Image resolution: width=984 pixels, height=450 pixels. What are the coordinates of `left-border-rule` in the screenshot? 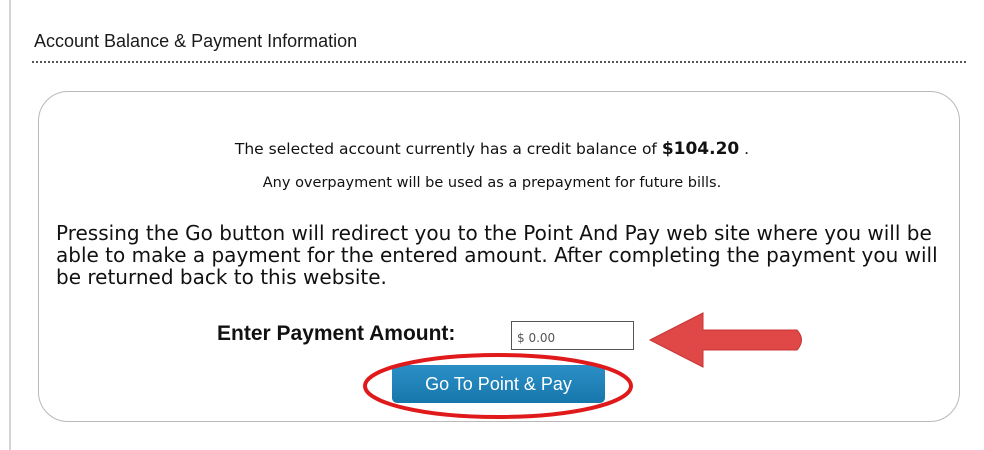 It's located at (10, 225).